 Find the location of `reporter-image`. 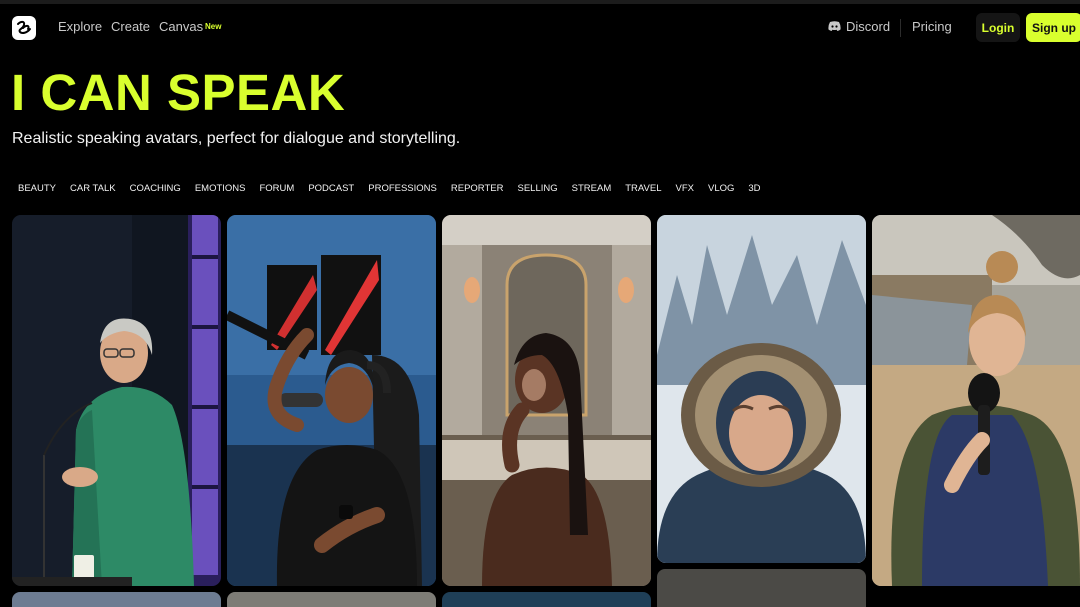

reporter-image is located at coordinates (976, 400).